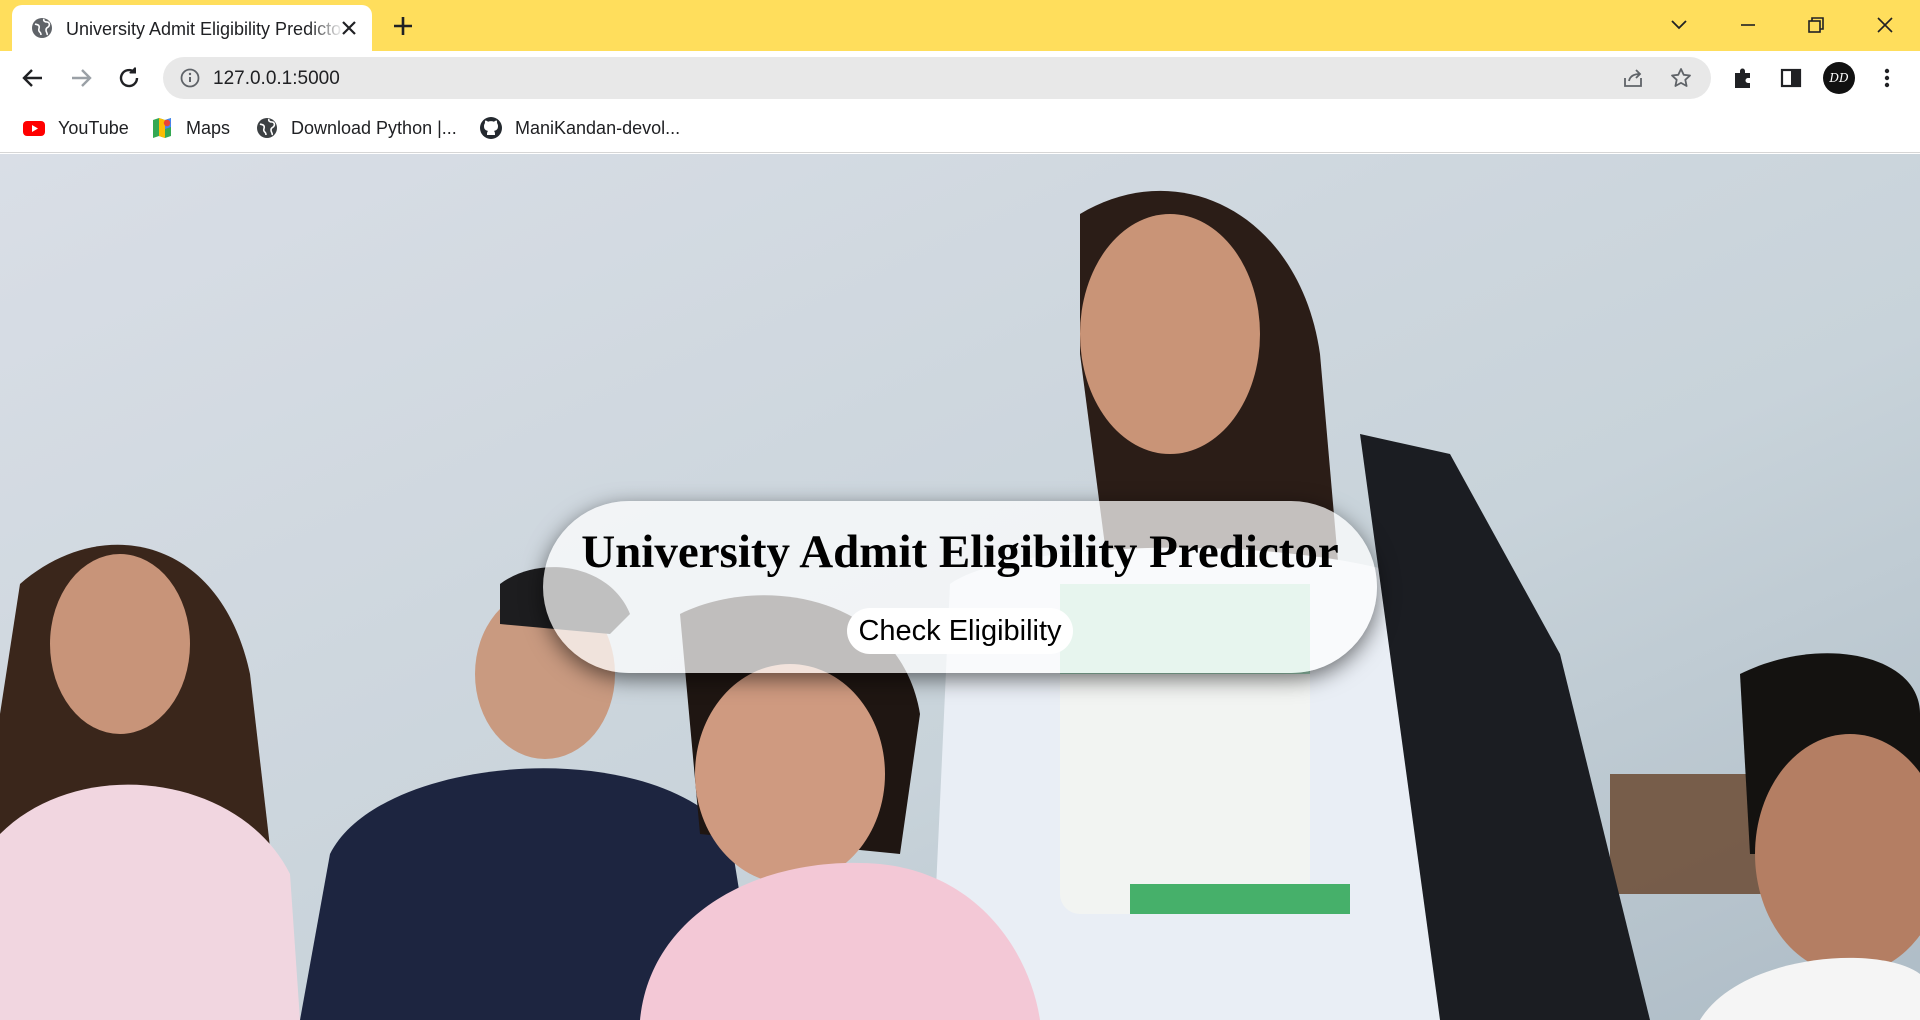 This screenshot has width=1920, height=1020. Describe the element at coordinates (960, 25) in the screenshot. I see `tab-strip: University Admit Eligibility Predictor` at that location.